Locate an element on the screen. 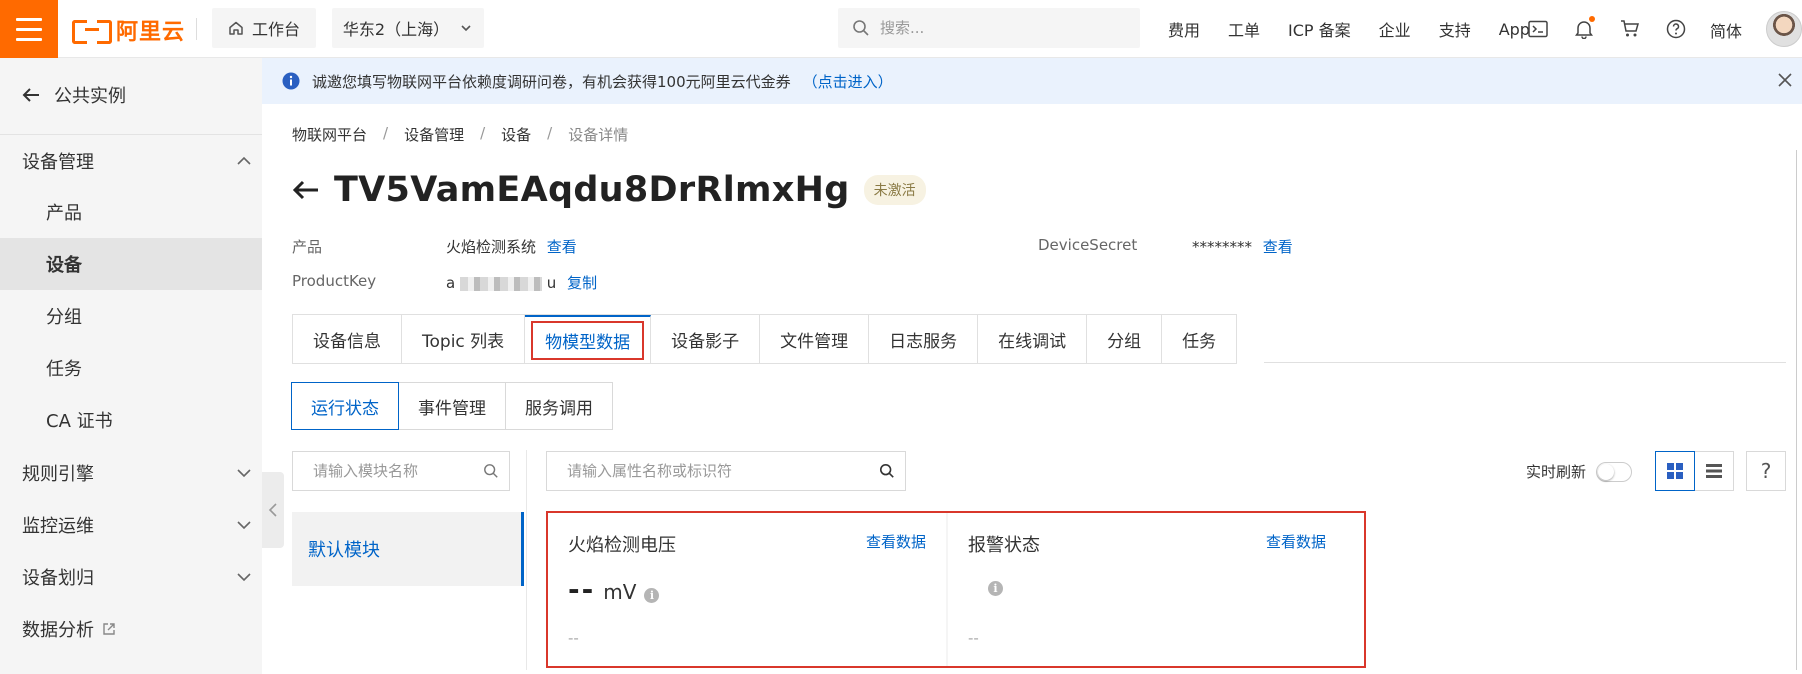 The height and width of the screenshot is (674, 1802). grid-icon is located at coordinates (1675, 471).